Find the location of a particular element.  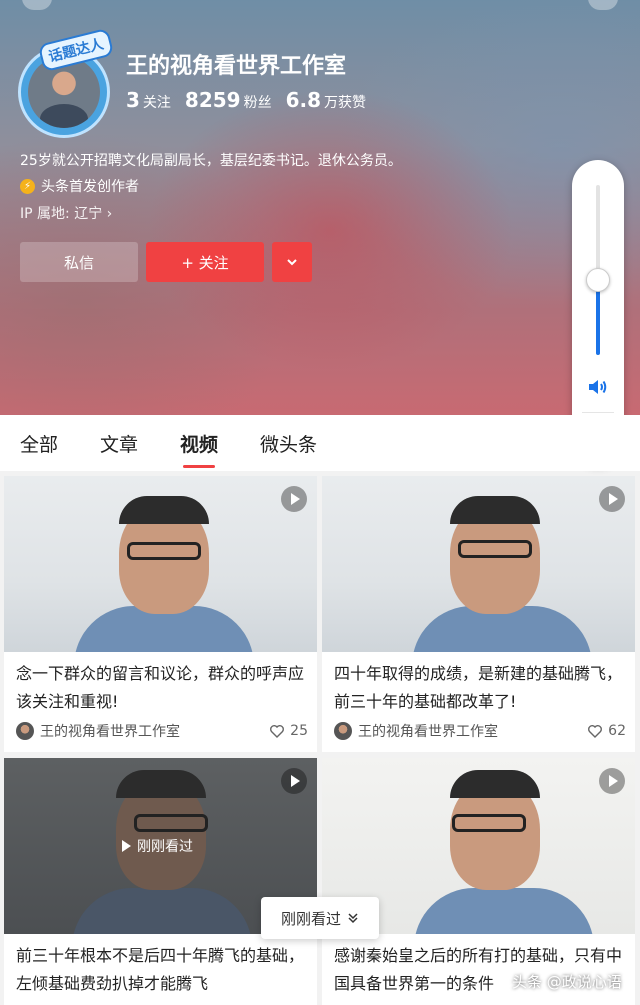

stat-value: 6.8 is located at coordinates (303, 100).